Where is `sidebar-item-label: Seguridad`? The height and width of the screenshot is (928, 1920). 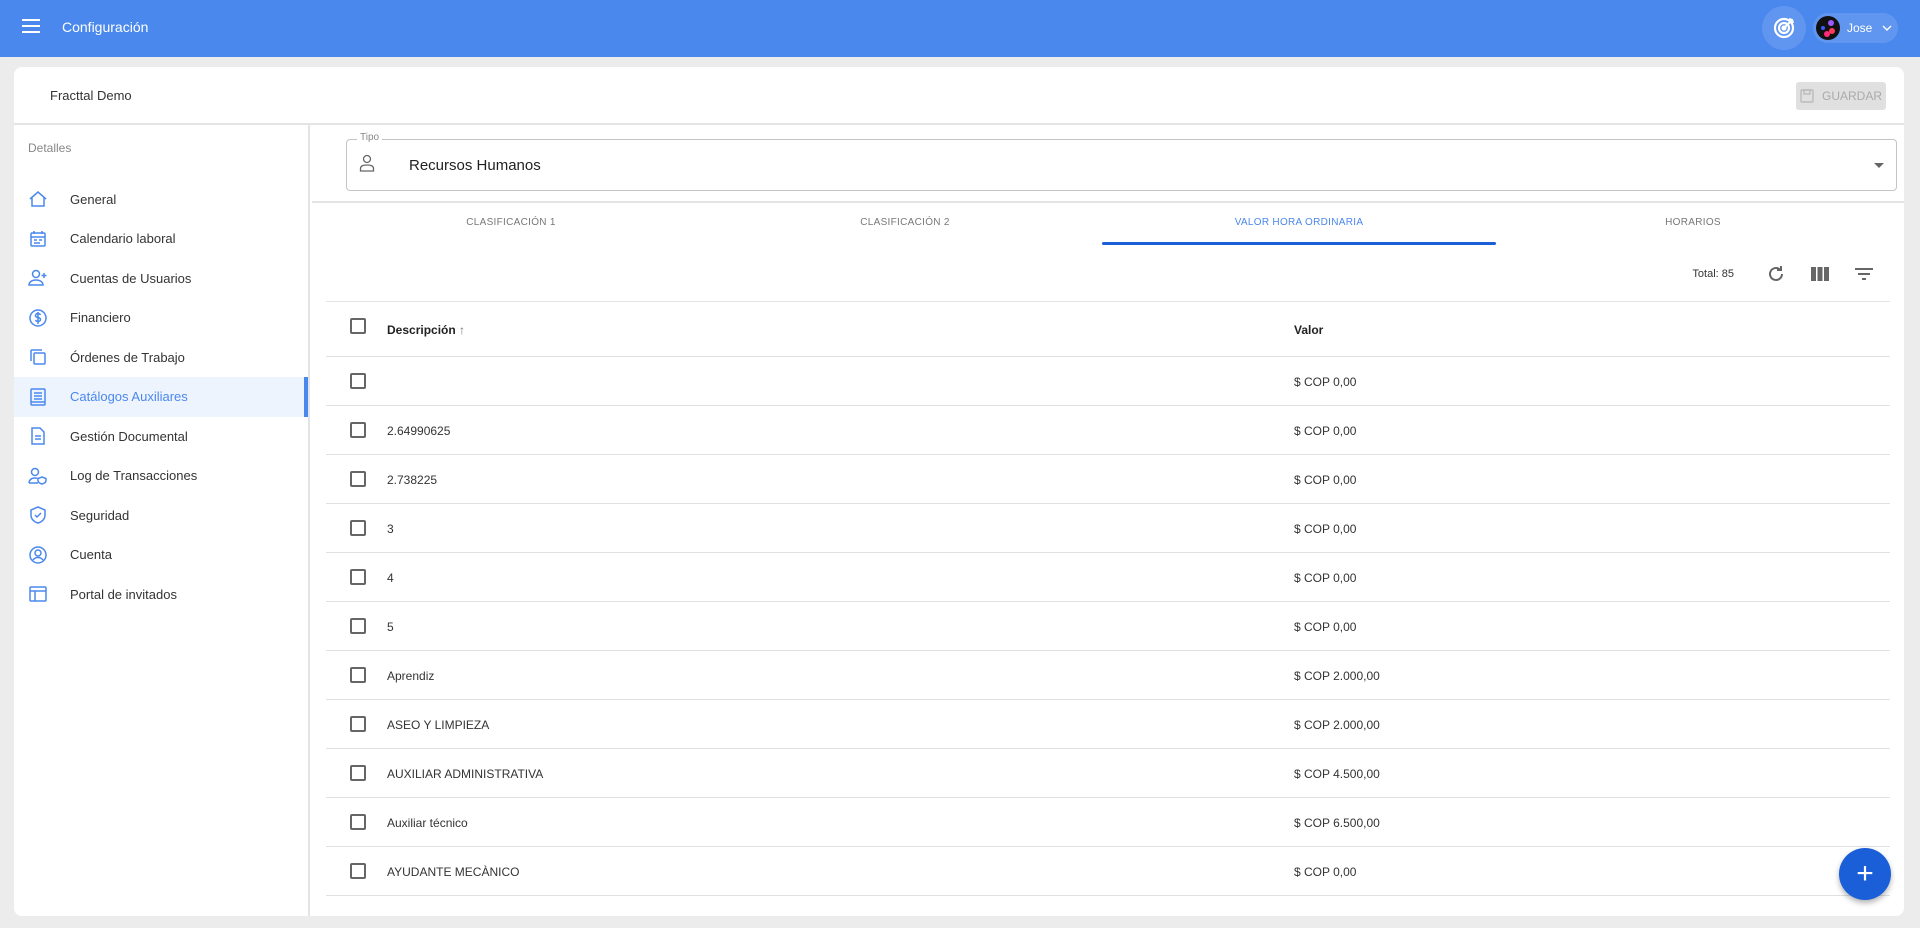
sidebar-item-label: Seguridad is located at coordinates (100, 515).